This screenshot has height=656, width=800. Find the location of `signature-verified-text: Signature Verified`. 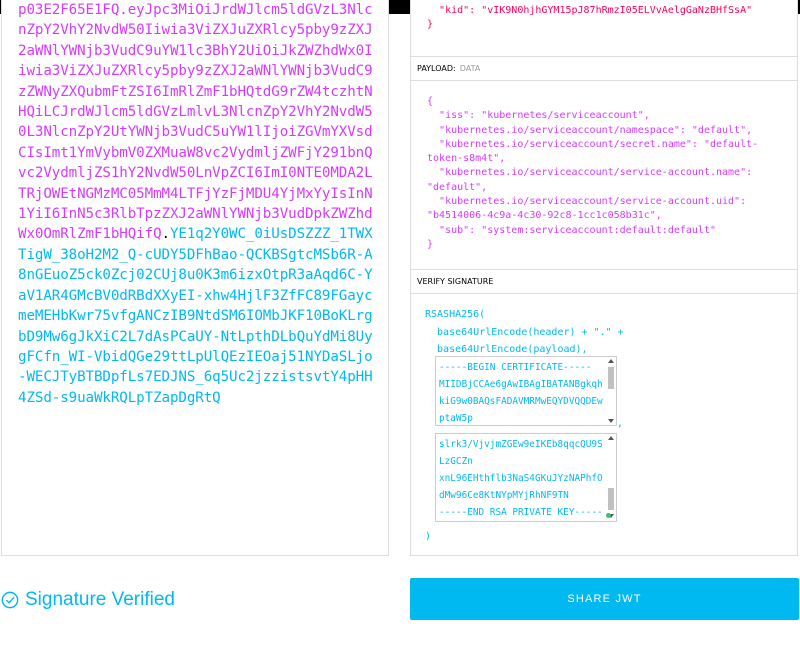

signature-verified-text: Signature Verified is located at coordinates (100, 599).